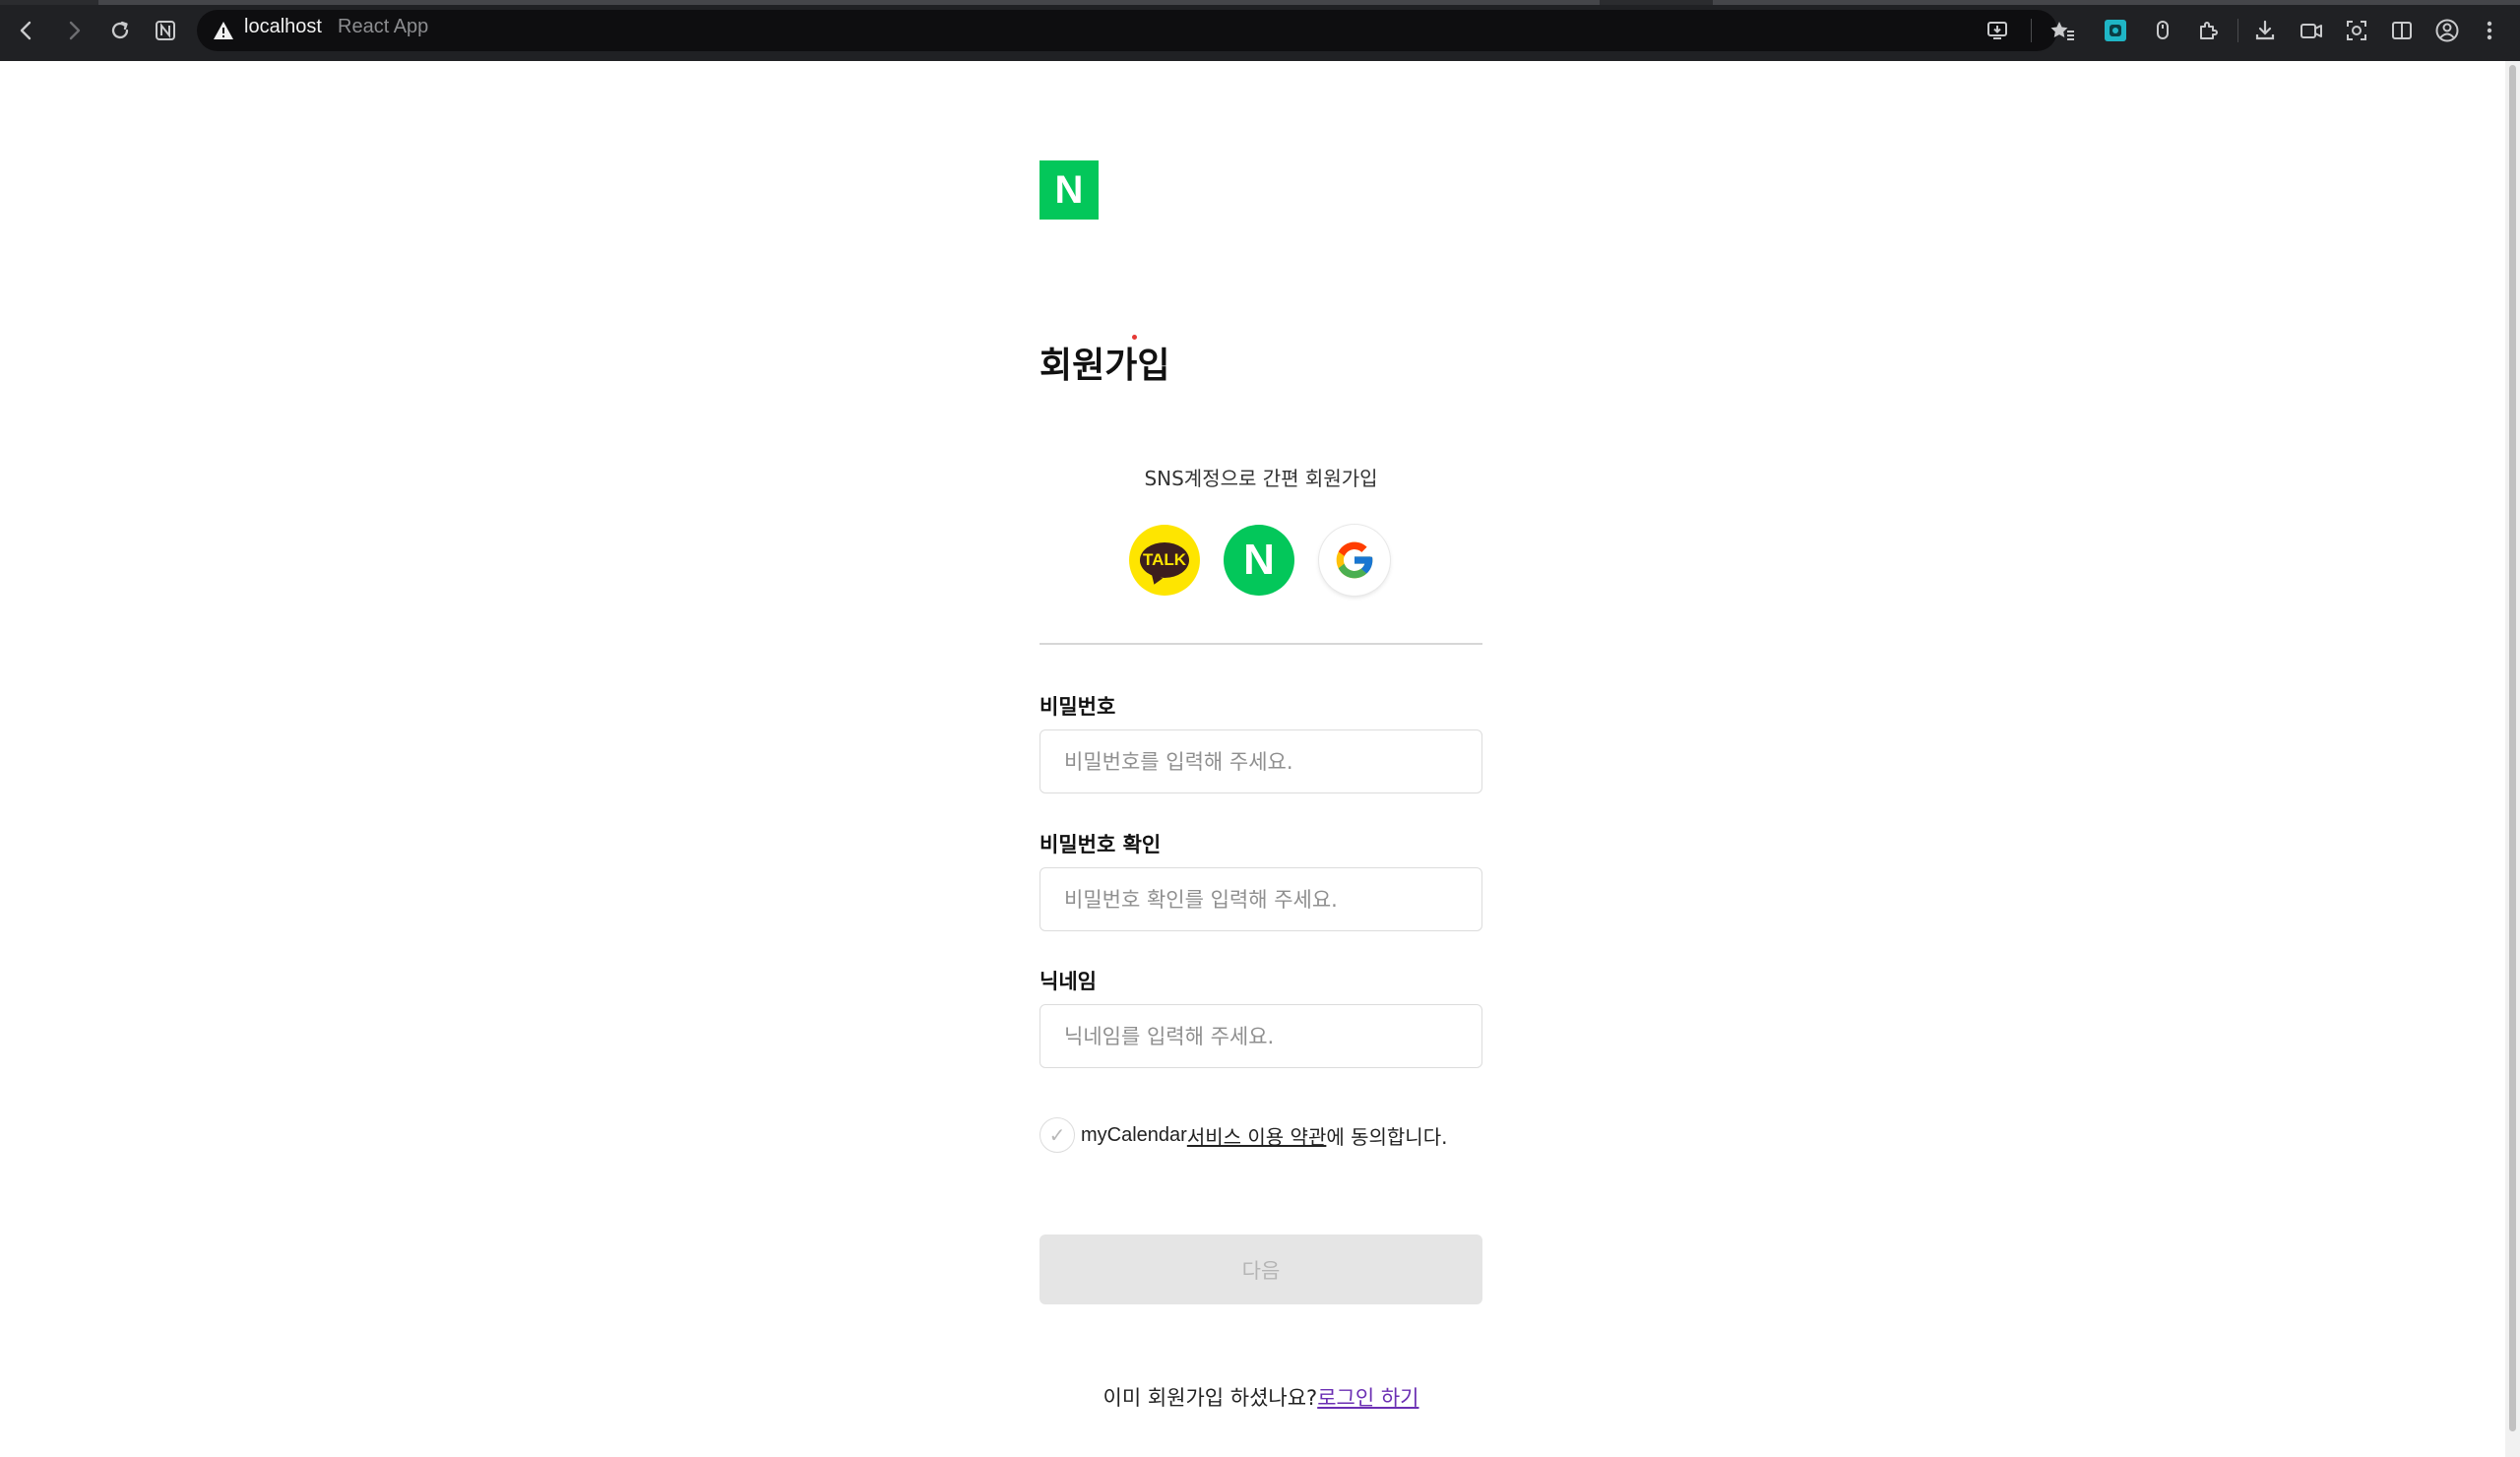 The height and width of the screenshot is (1457, 2520). What do you see at coordinates (120, 30) in the screenshot?
I see `reload-icon` at bounding box center [120, 30].